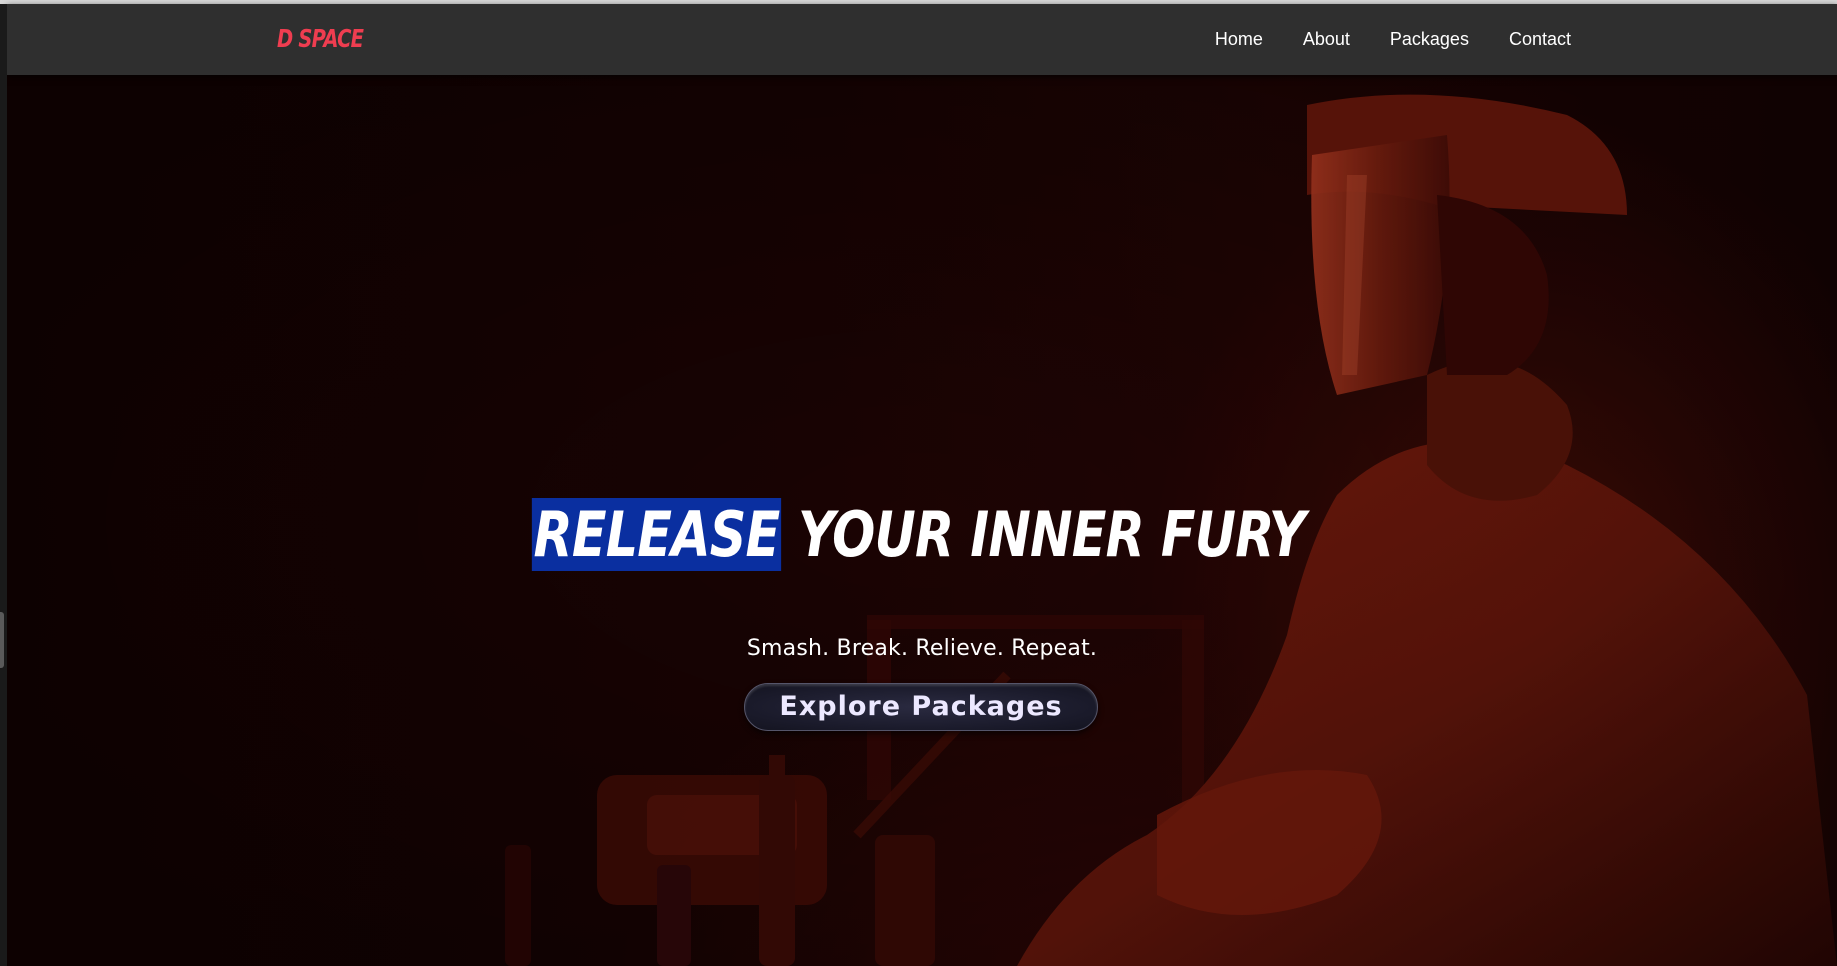 This screenshot has width=1837, height=966. I want to click on nav-link-packages: Packages, so click(1429, 39).